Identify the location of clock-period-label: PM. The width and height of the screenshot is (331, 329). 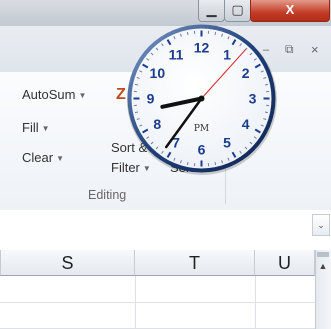
(201, 129).